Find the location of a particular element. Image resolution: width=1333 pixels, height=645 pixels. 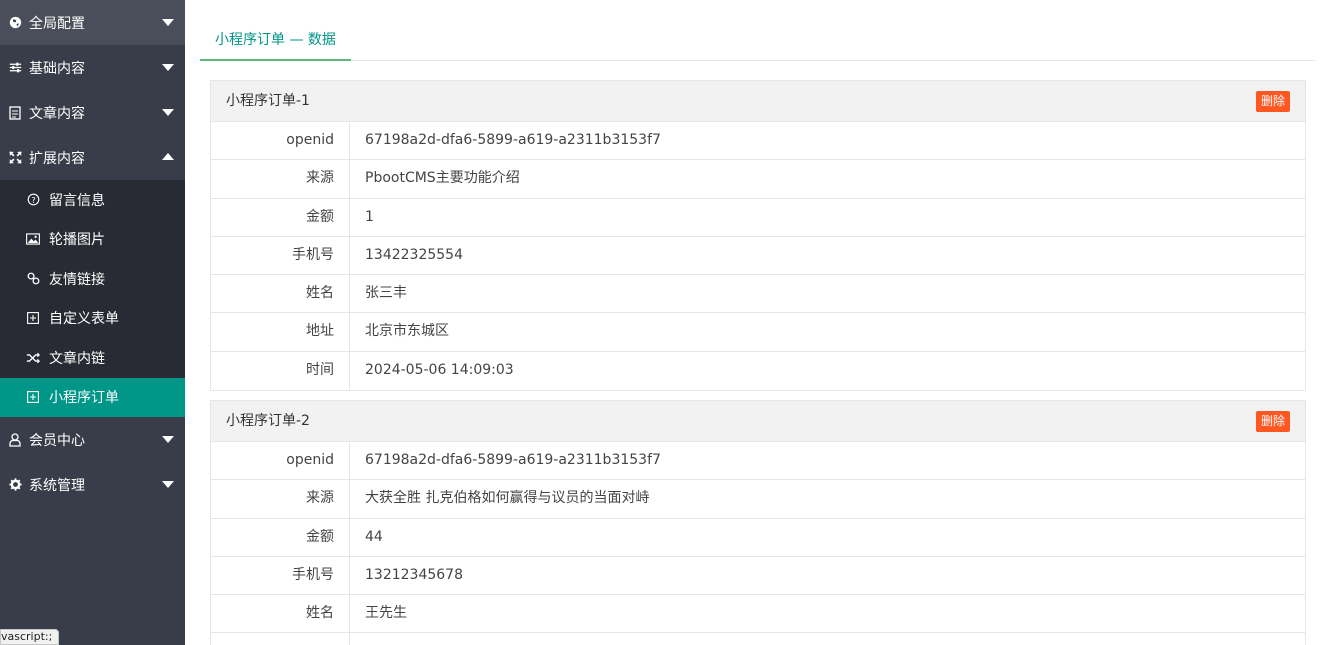

sidebar-subitem-mini-program-orders: 小程序订单 is located at coordinates (92, 397).